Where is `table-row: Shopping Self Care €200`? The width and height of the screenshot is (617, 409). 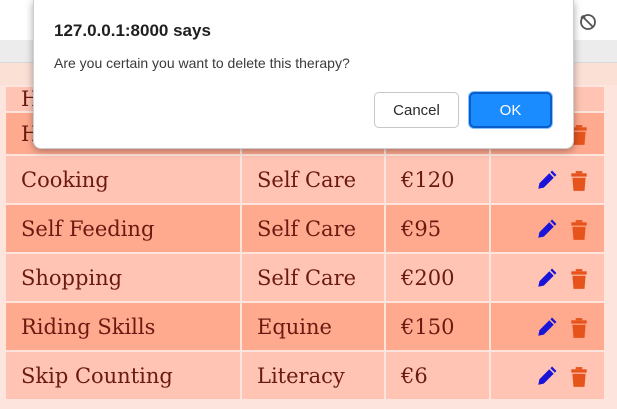
table-row: Shopping Self Care €200 is located at coordinates (305, 277).